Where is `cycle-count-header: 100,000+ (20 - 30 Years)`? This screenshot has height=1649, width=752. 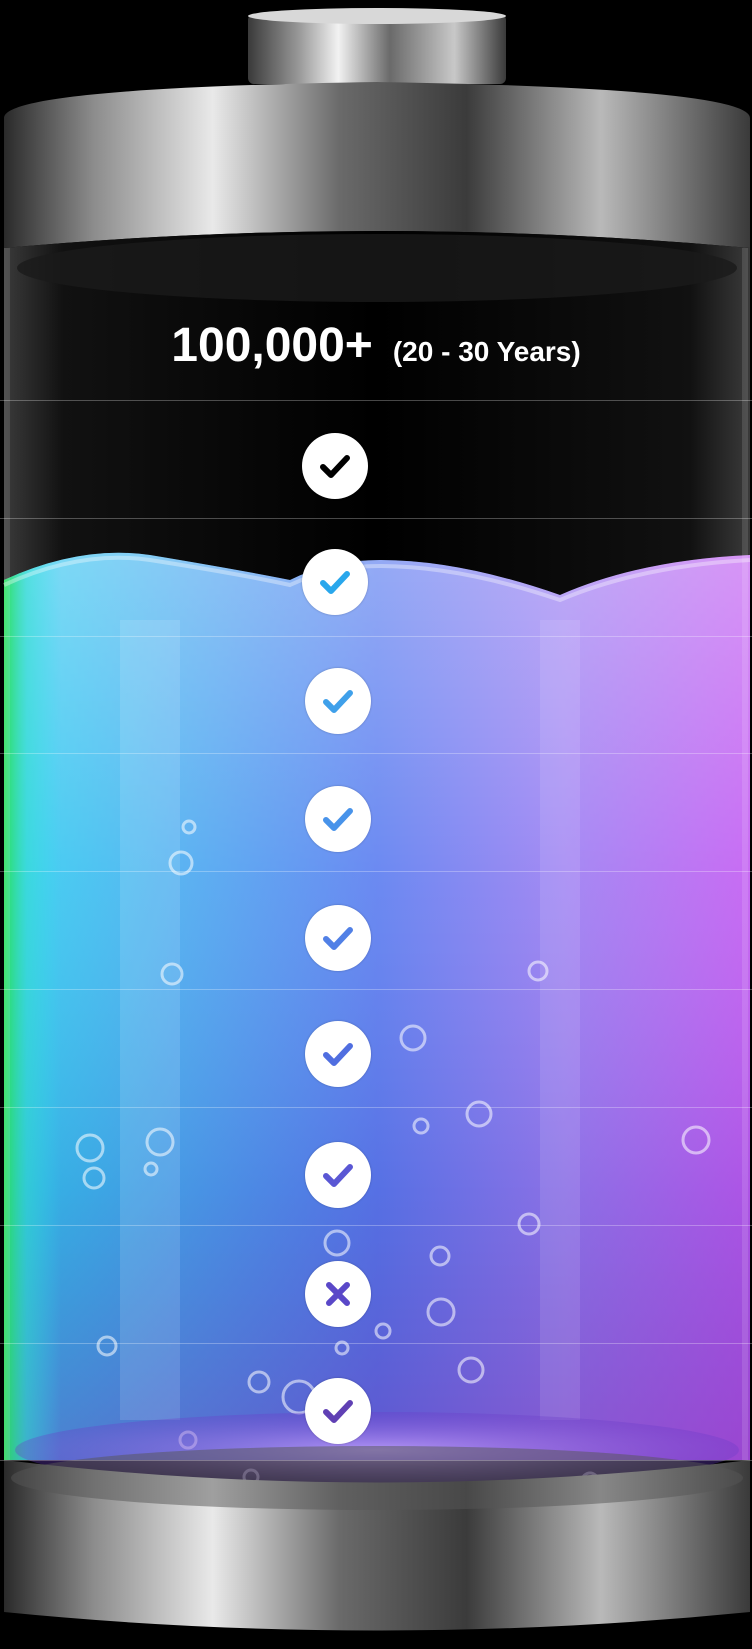
cycle-count-header: 100,000+ (20 - 30 Years) is located at coordinates (376, 345).